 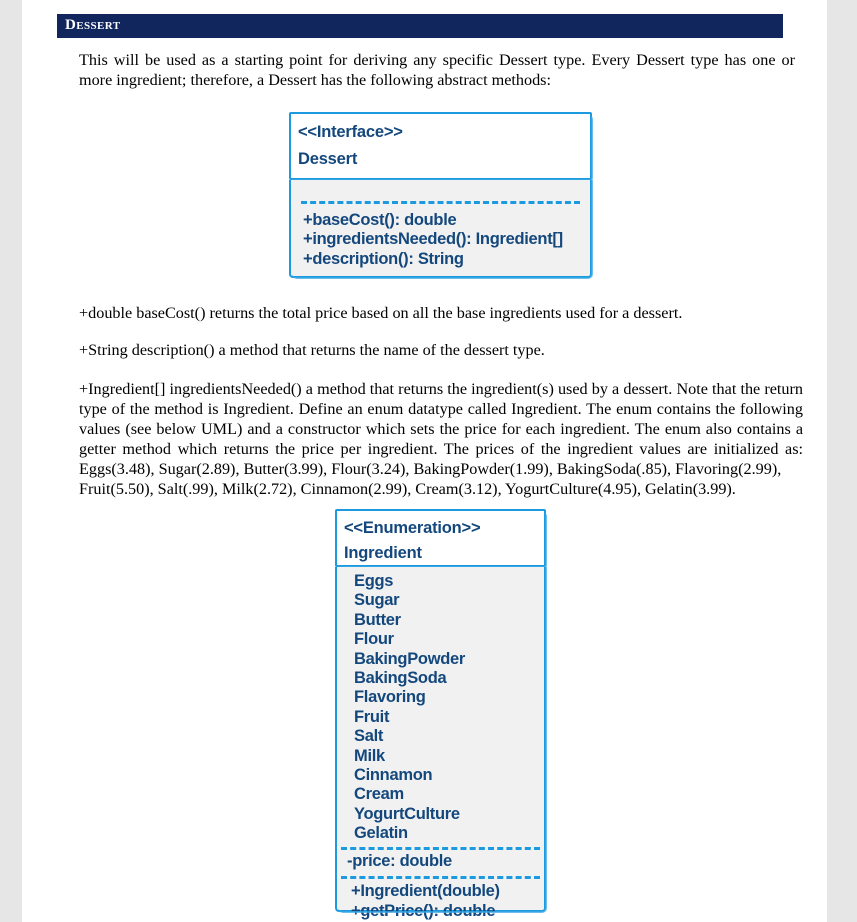 I want to click on uml-enumeration-field-list: -price: double, so click(x=440, y=861).